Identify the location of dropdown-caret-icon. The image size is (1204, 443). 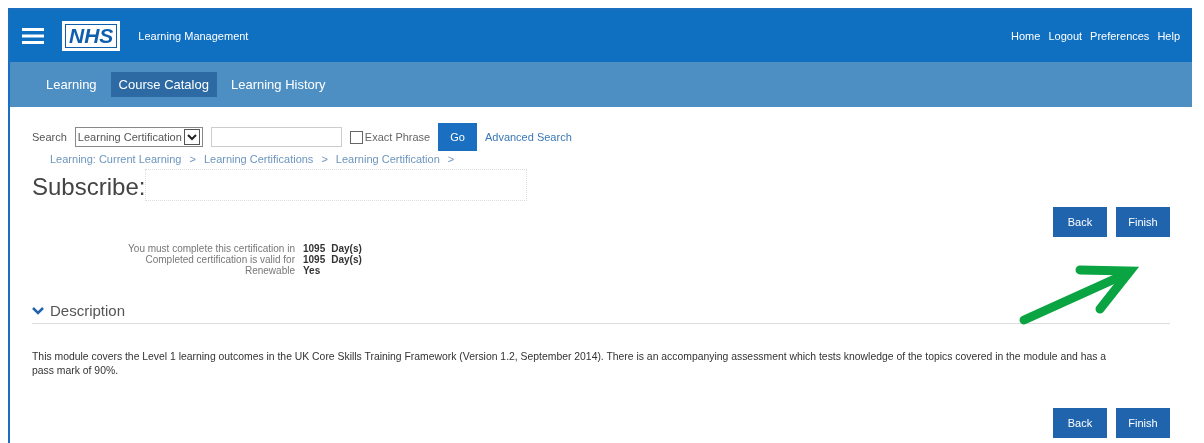
(191, 137).